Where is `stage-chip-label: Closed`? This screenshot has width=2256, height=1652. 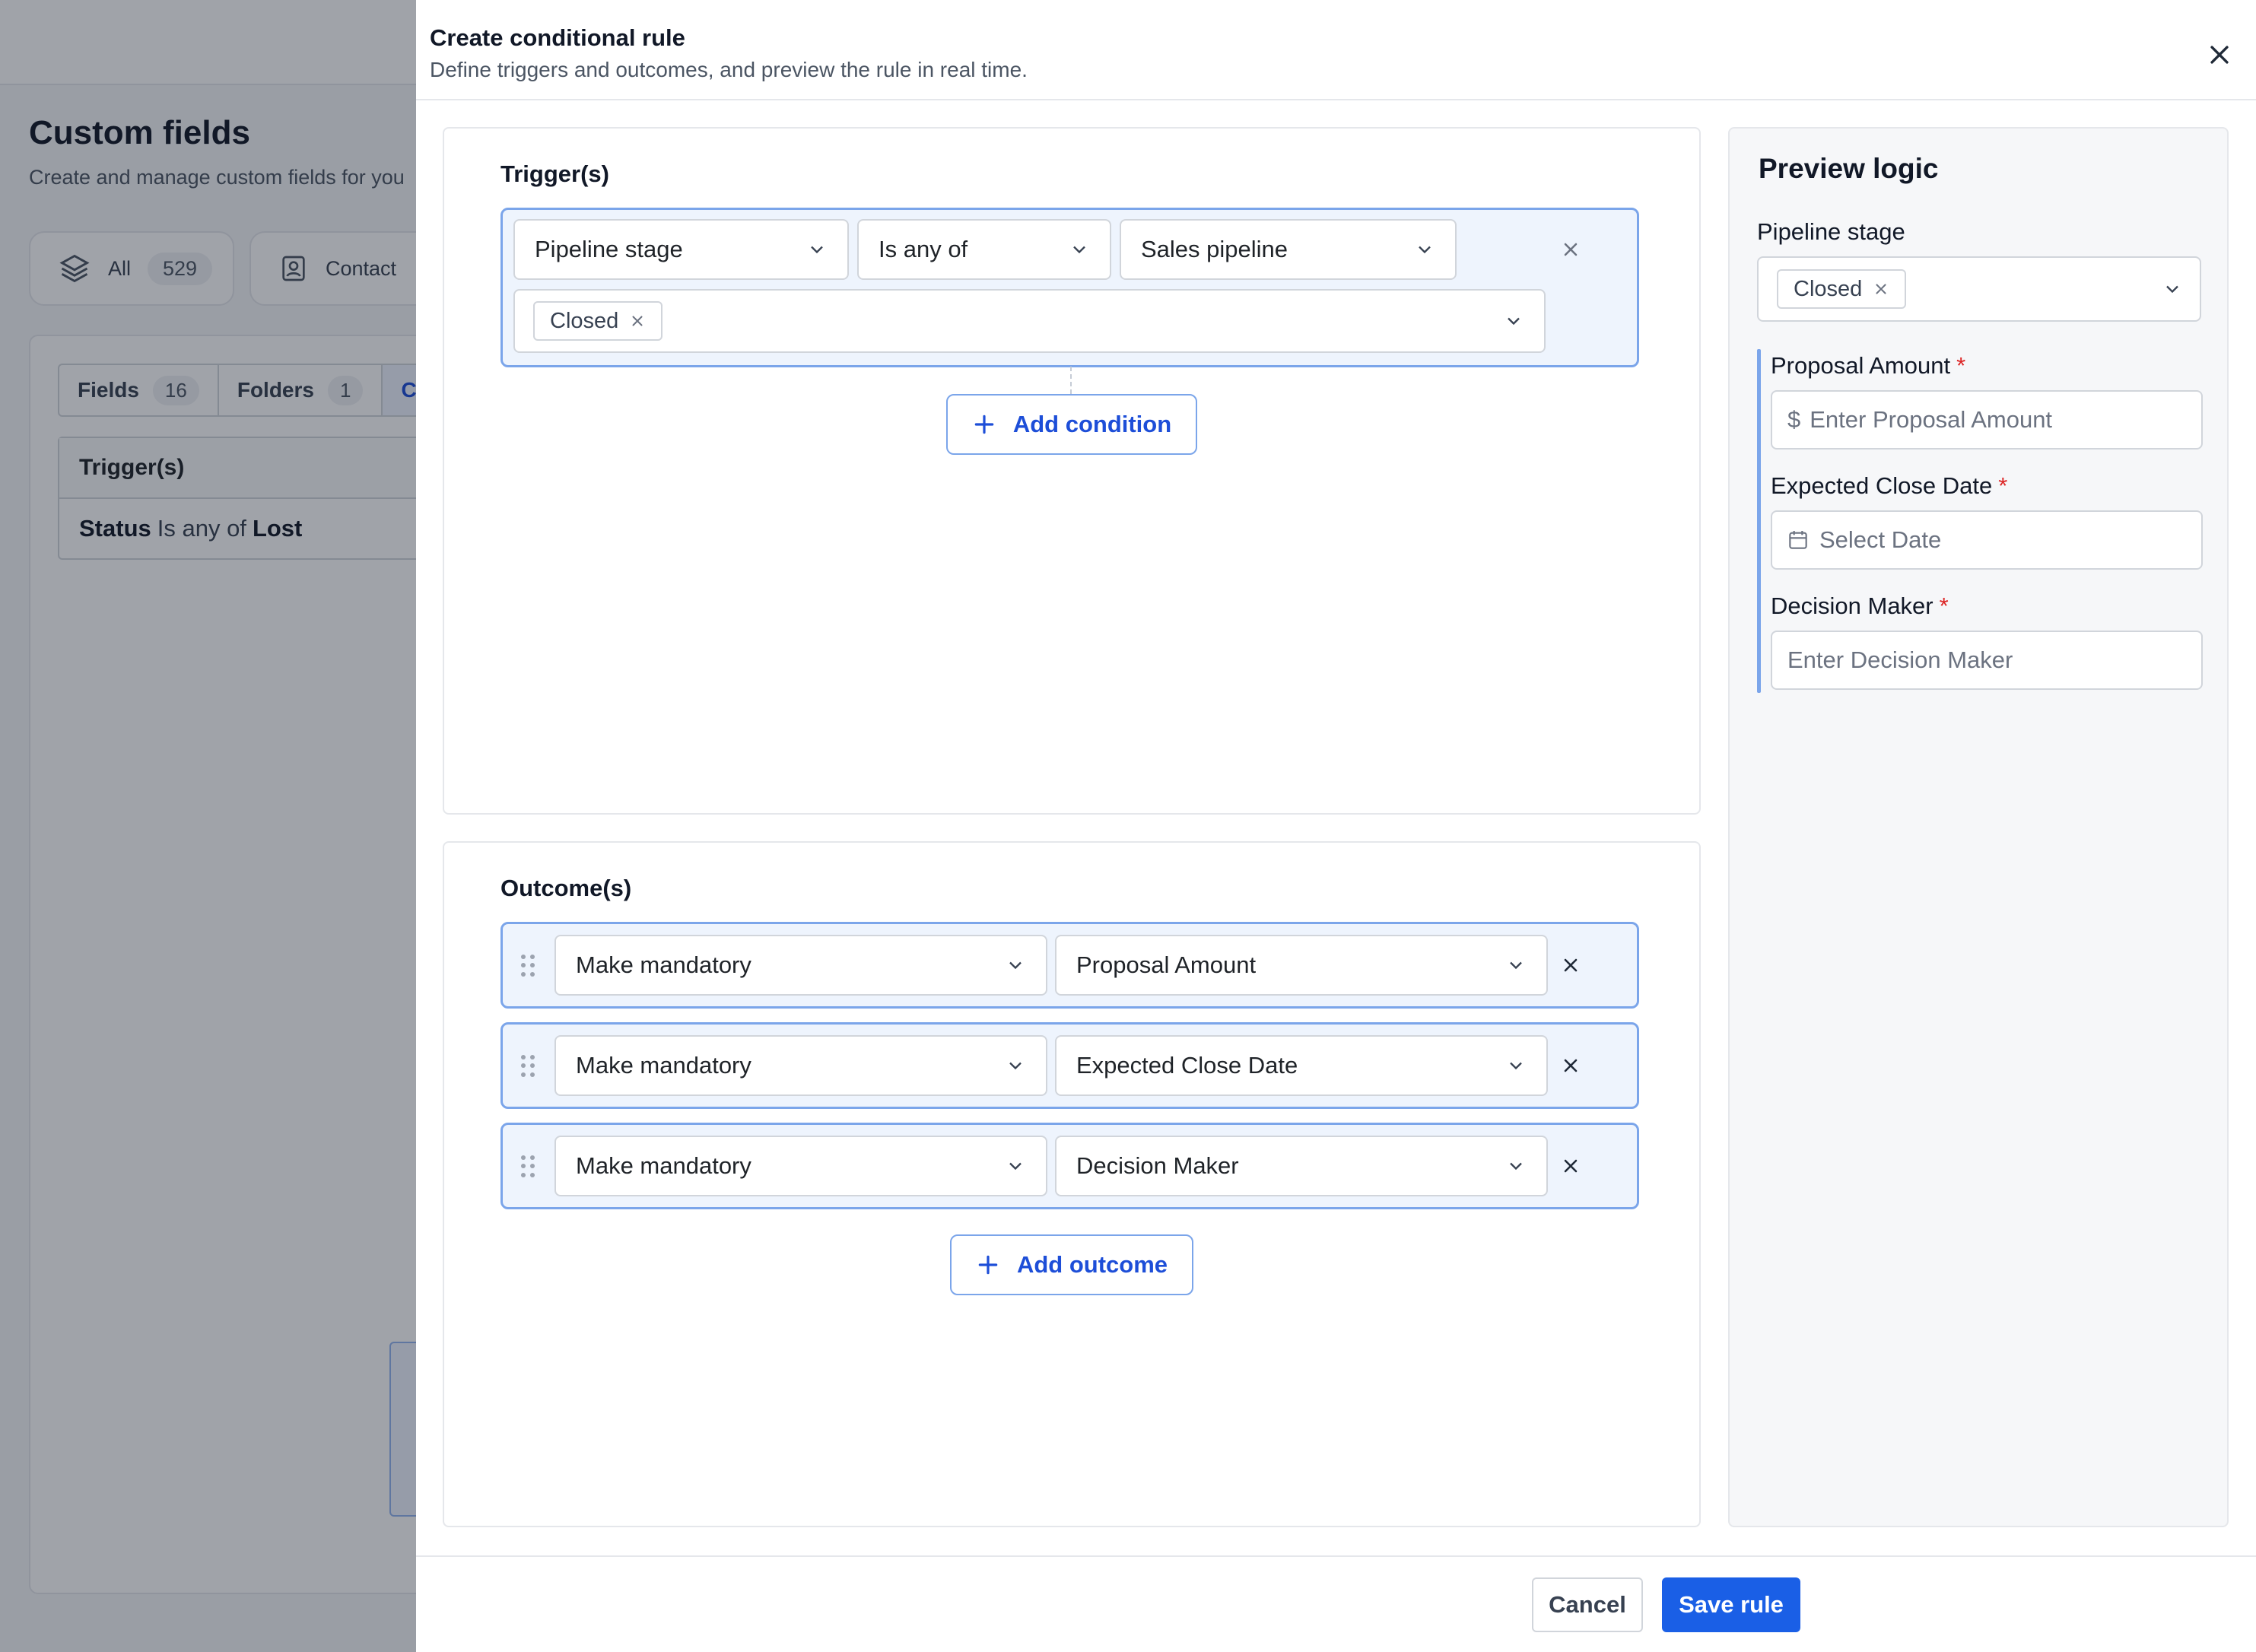 stage-chip-label: Closed is located at coordinates (584, 320).